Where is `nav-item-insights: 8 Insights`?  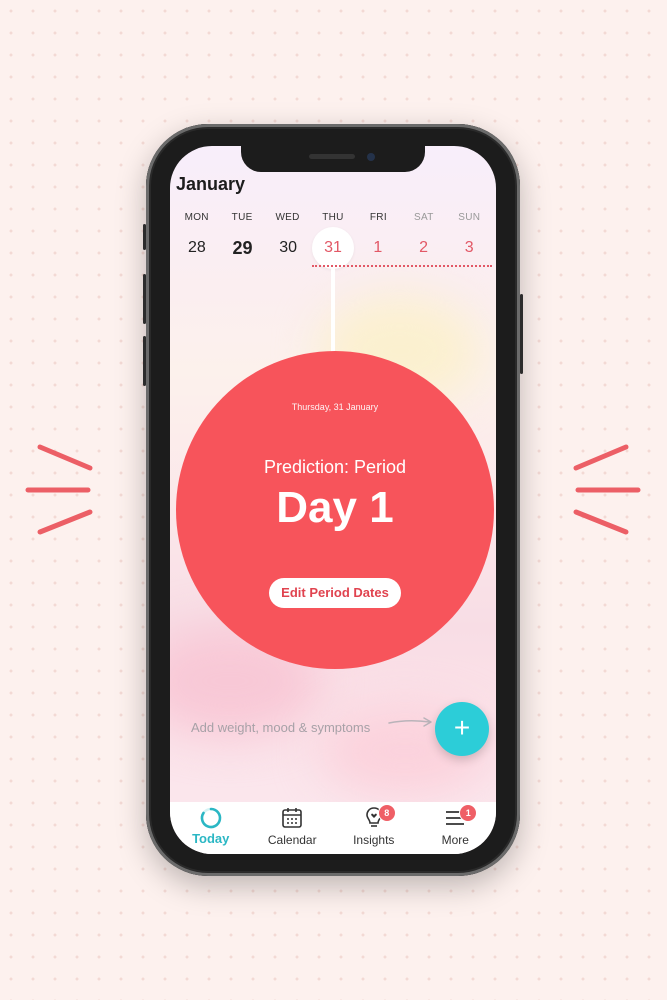 nav-item-insights: 8 Insights is located at coordinates (374, 828).